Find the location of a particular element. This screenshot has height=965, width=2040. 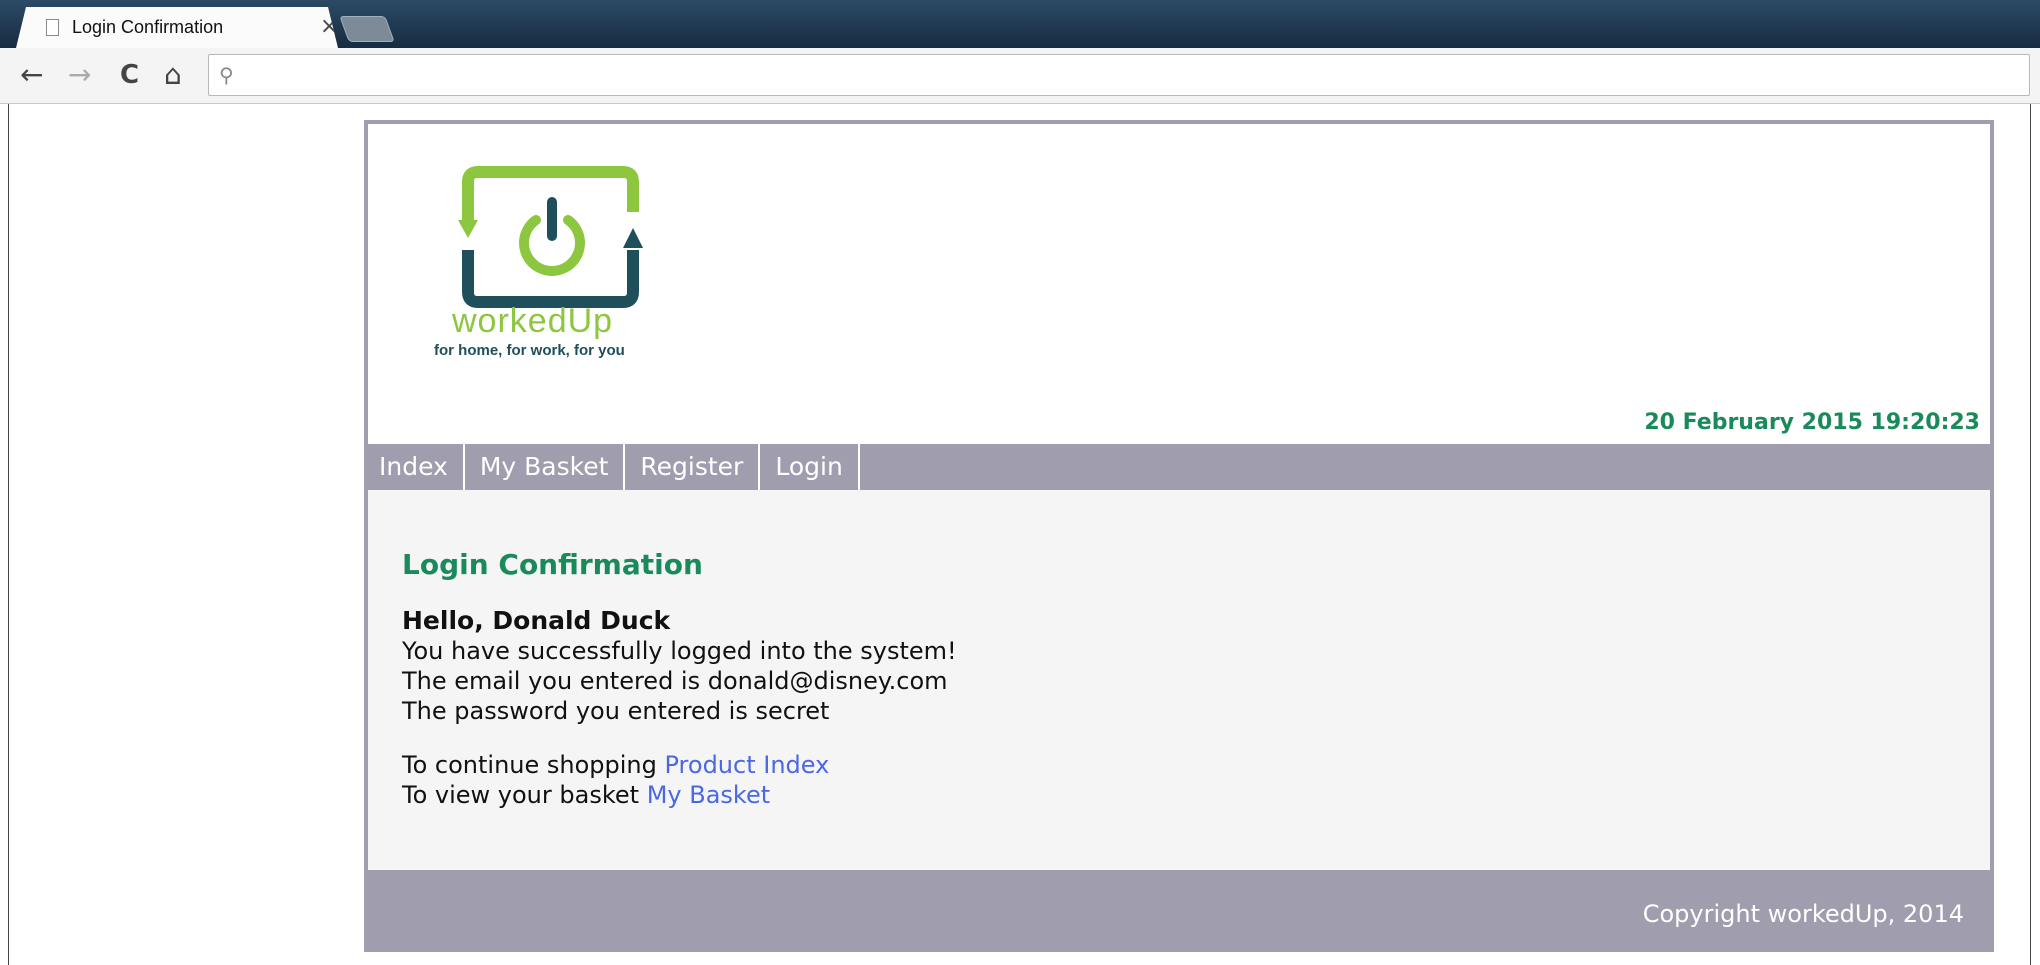

tab-title: Login Confirmation is located at coordinates (148, 27).